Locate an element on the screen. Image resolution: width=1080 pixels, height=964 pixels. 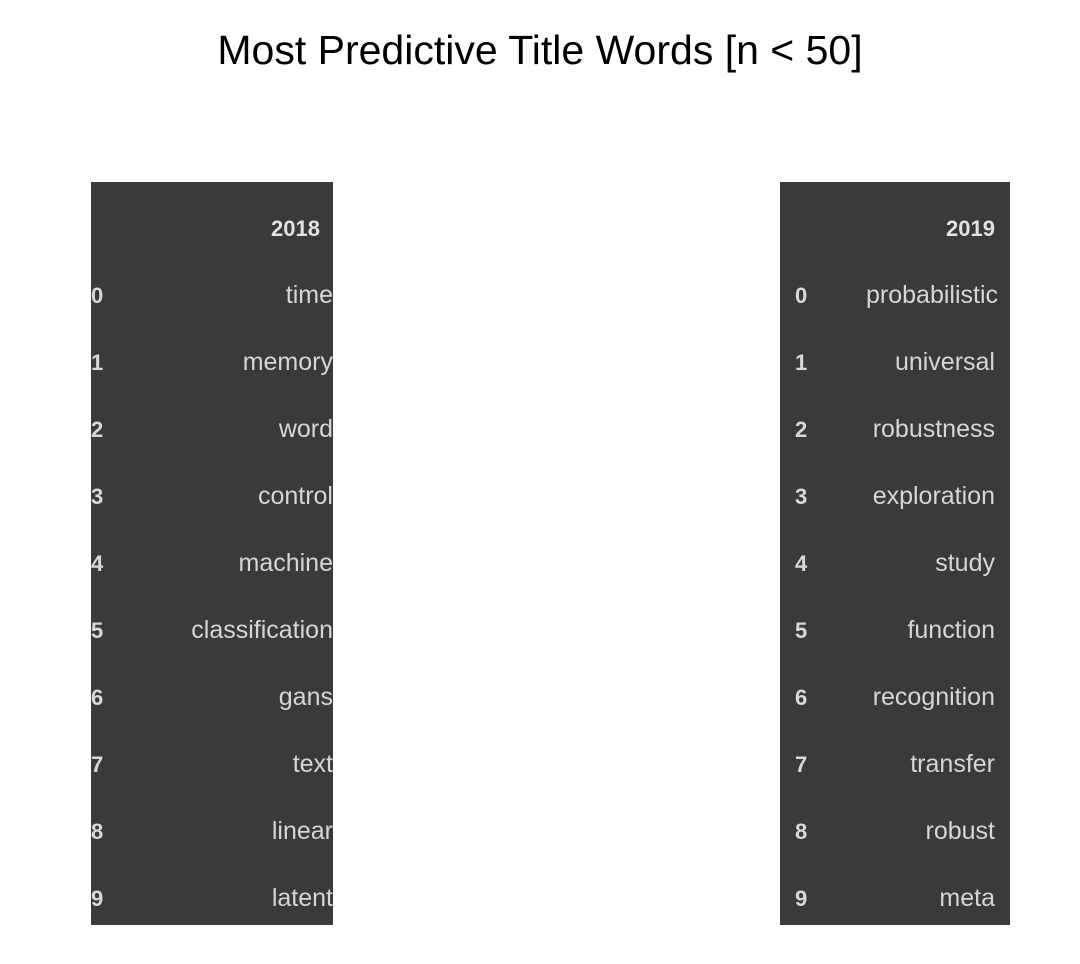
row-word: study is located at coordinates (965, 563).